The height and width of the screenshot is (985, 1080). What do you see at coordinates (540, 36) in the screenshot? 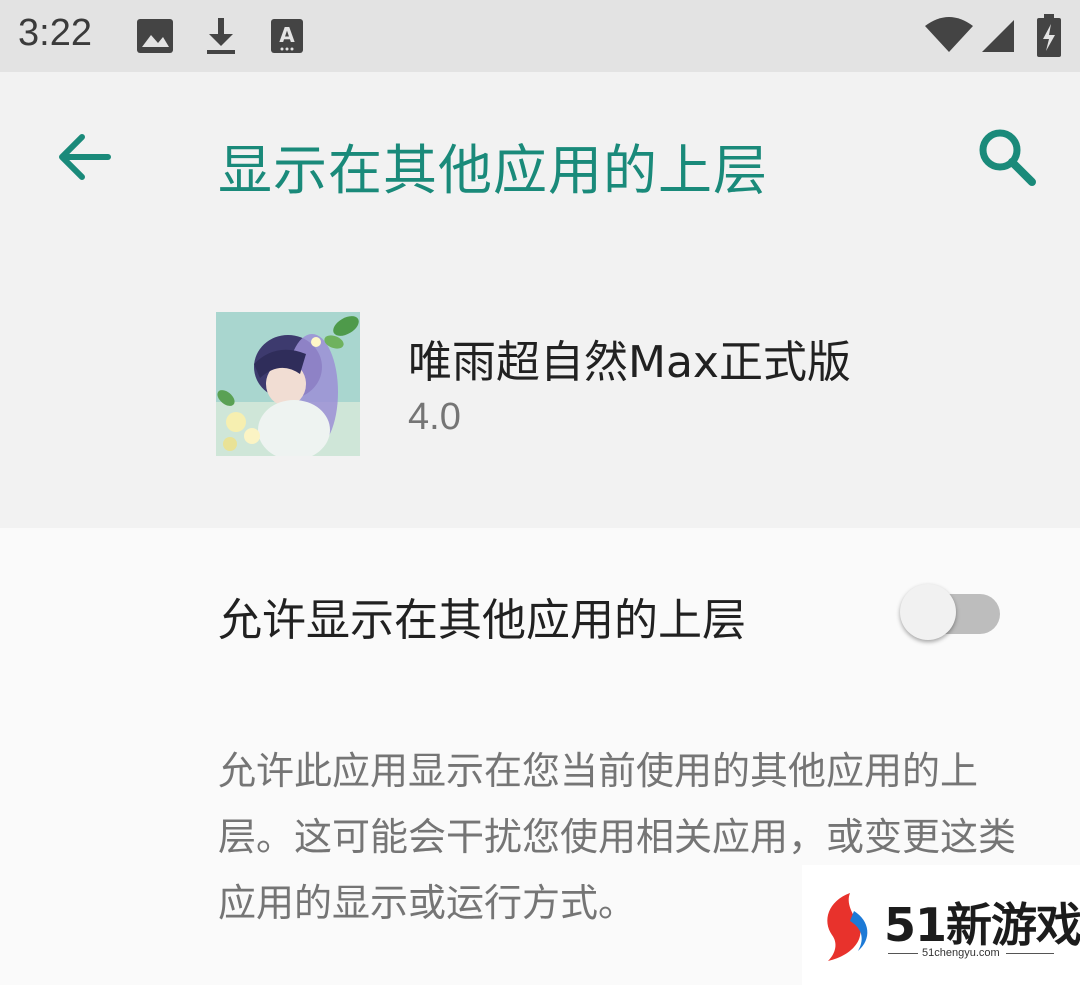
I see `status-bar: 3:22 A` at bounding box center [540, 36].